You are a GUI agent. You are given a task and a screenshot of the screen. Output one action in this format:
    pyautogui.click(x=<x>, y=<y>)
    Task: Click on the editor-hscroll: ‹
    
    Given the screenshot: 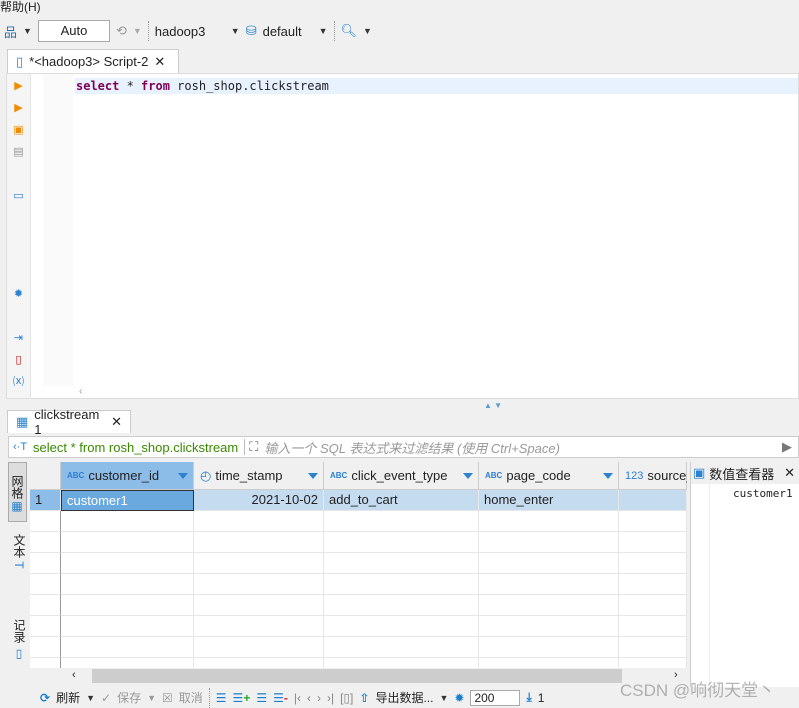 What is the action you would take?
    pyautogui.click(x=420, y=392)
    